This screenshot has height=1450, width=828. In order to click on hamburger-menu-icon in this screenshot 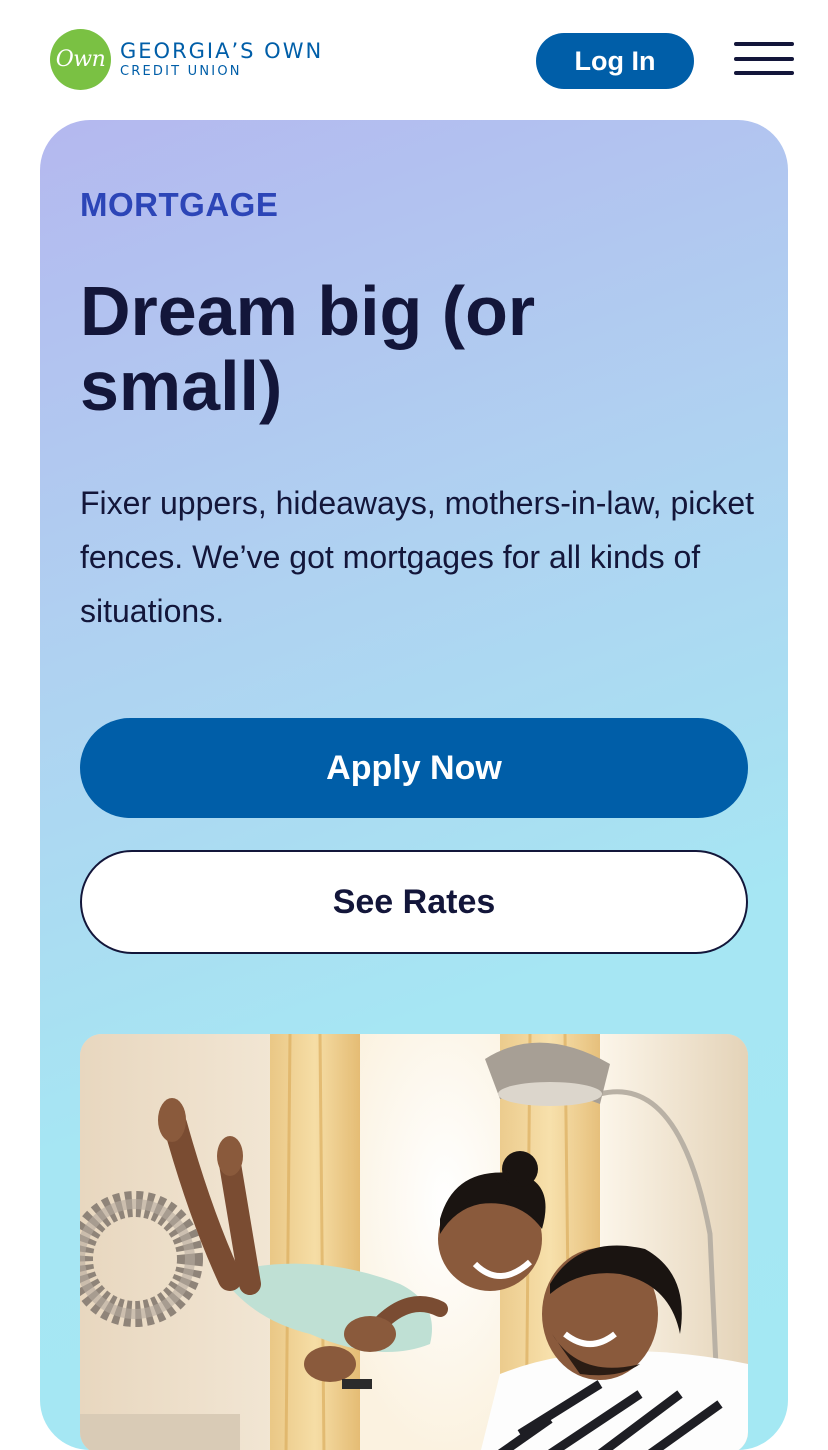, I will do `click(764, 59)`.